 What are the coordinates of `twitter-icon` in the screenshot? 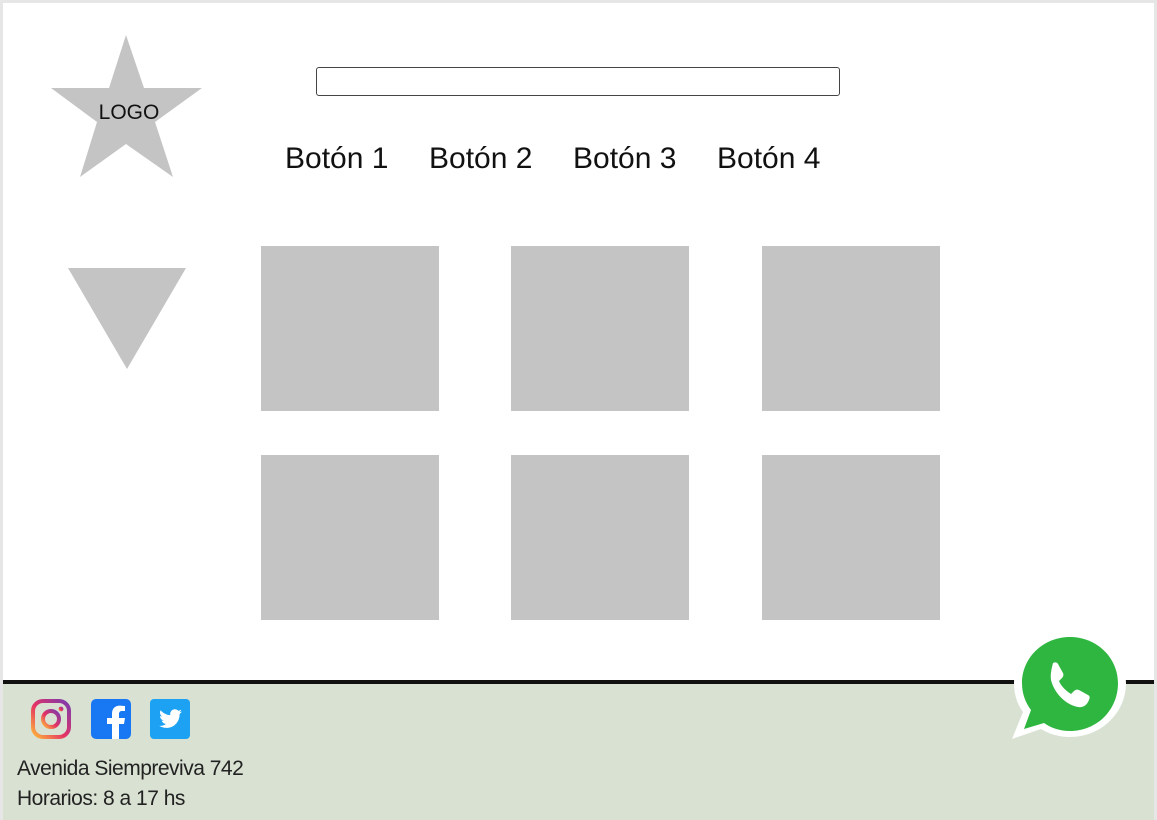 It's located at (170, 719).